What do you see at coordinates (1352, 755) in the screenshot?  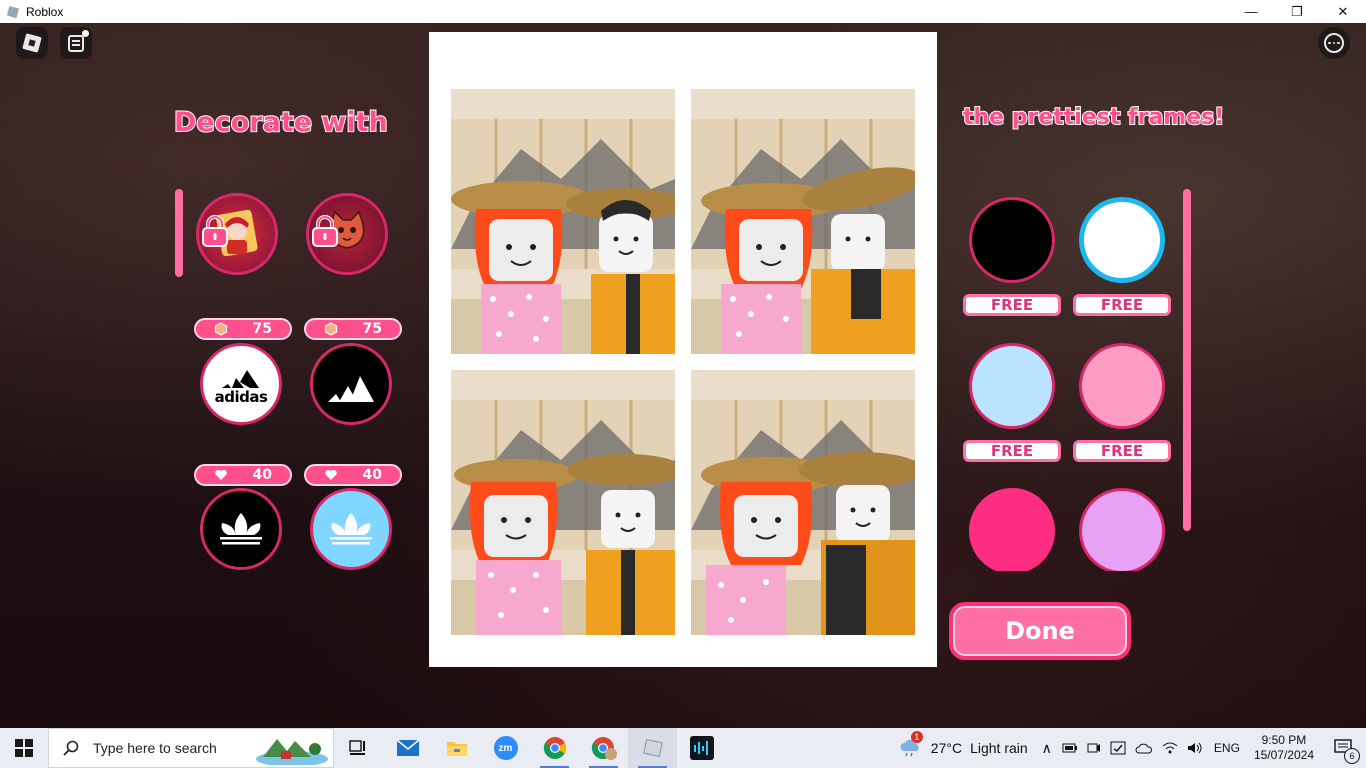 I see `notification-count-badge: 6` at bounding box center [1352, 755].